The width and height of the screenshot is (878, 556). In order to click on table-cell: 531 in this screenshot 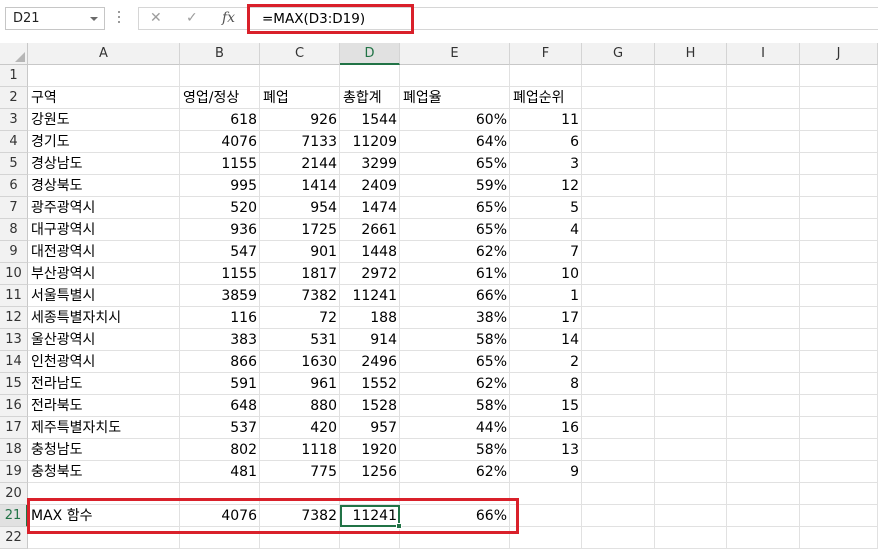, I will do `click(300, 340)`.